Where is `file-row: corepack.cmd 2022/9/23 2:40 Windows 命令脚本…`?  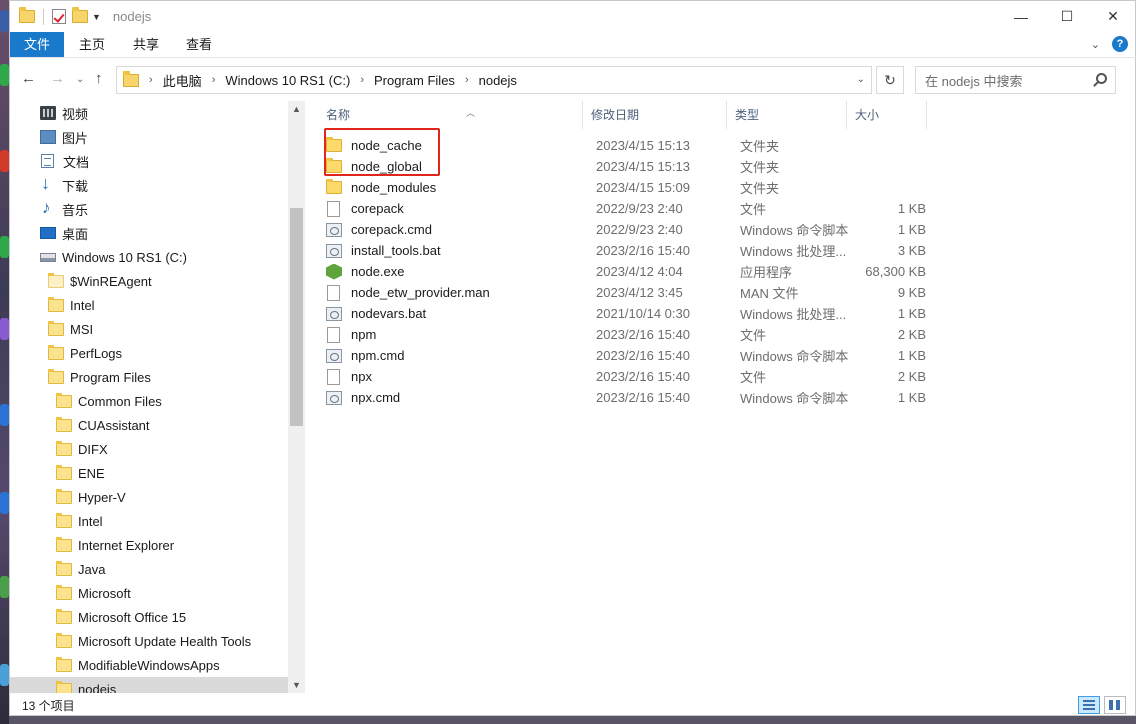 file-row: corepack.cmd 2022/9/23 2:40 Windows 命令脚本… is located at coordinates (623, 229).